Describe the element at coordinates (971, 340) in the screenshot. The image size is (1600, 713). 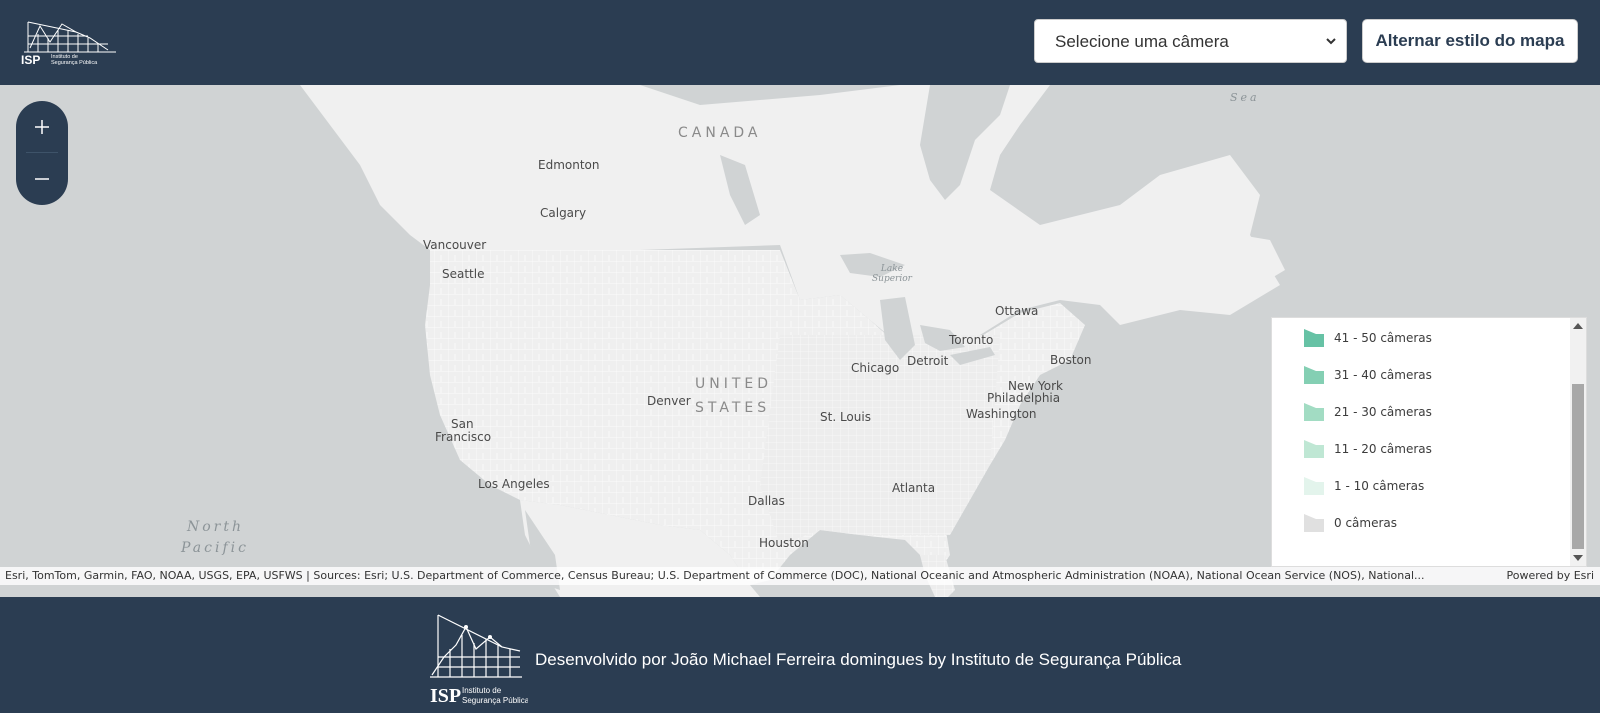
I see `city-label-toronto: Toronto` at that location.